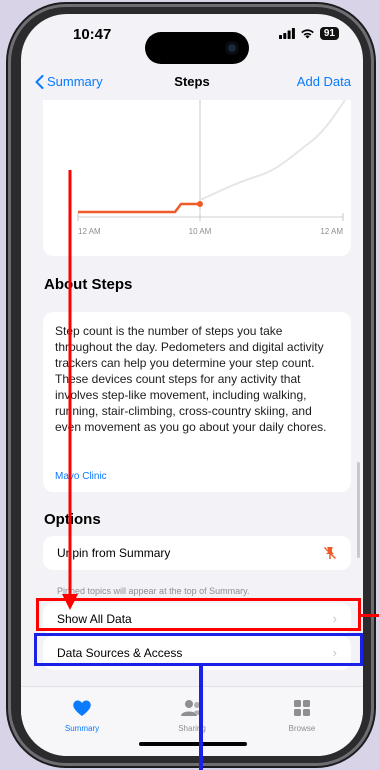 This screenshot has height=770, width=379. I want to click on steps-chart-svg: 12 AM 10 AM 12 AM, so click(211, 167).